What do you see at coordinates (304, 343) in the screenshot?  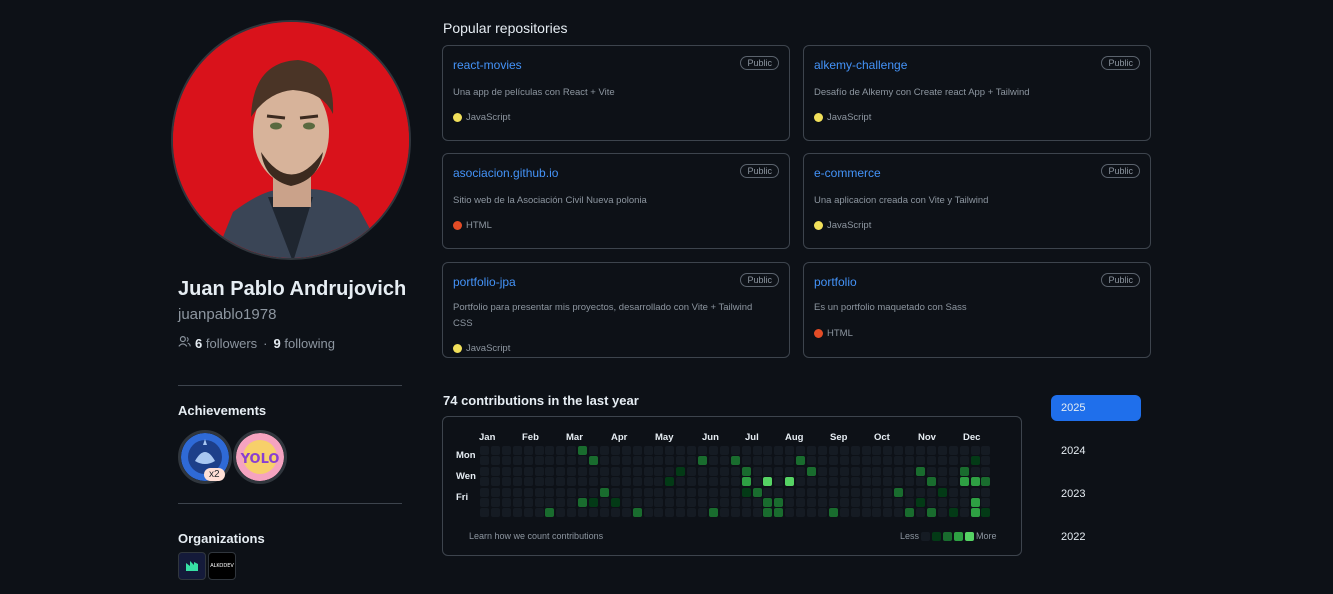 I see `following-link: 9 following` at bounding box center [304, 343].